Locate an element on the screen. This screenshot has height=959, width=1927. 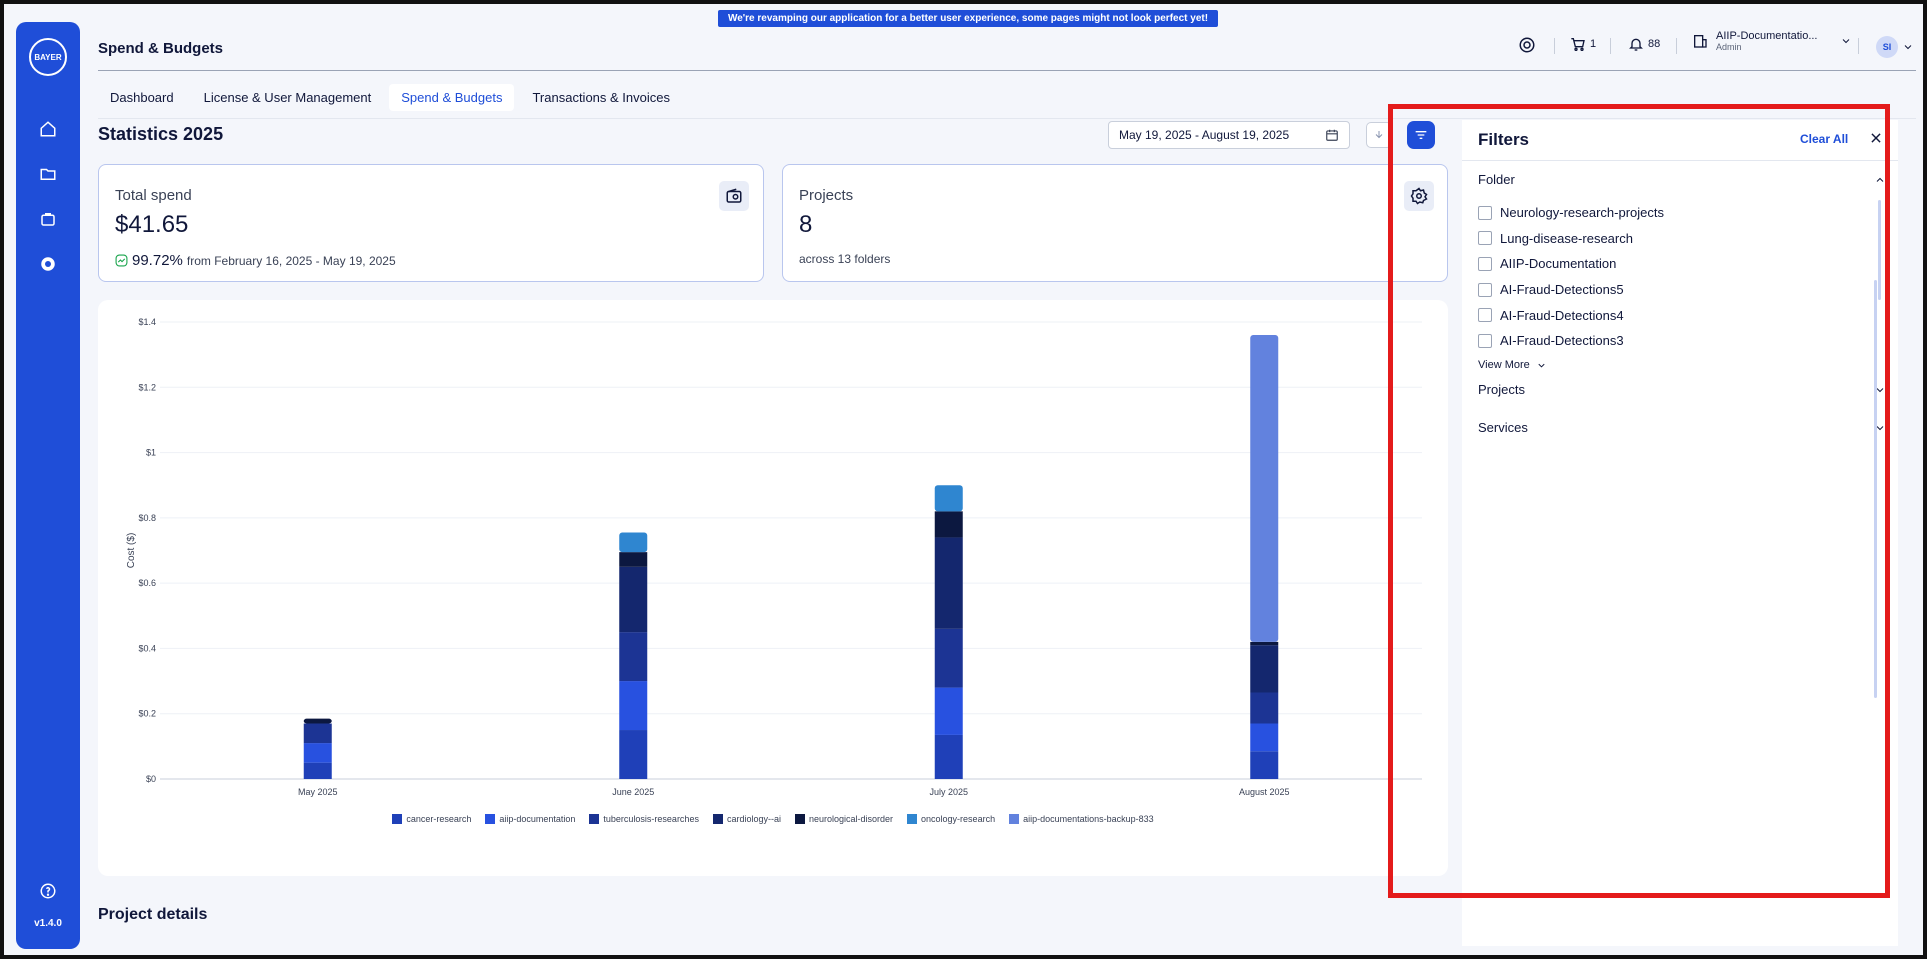
legend-label: neurological-disorder is located at coordinates (851, 819).